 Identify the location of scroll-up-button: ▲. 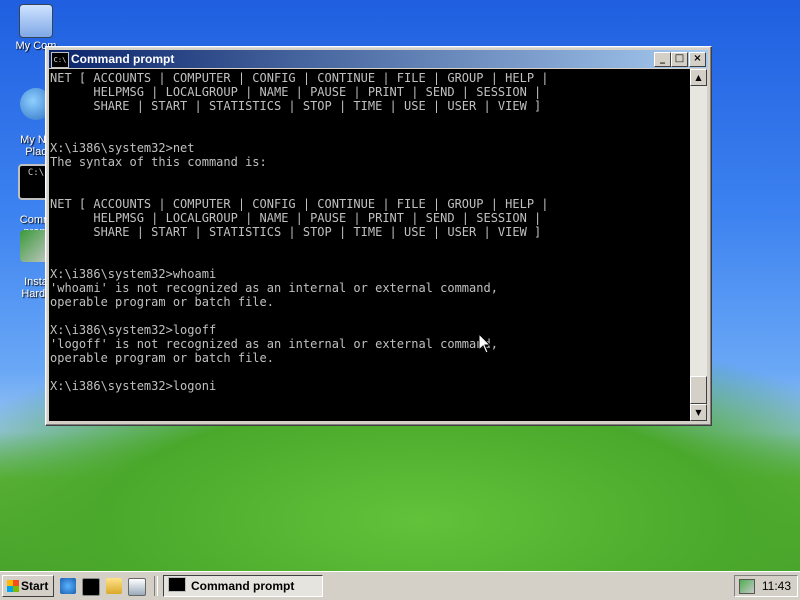
(698, 77).